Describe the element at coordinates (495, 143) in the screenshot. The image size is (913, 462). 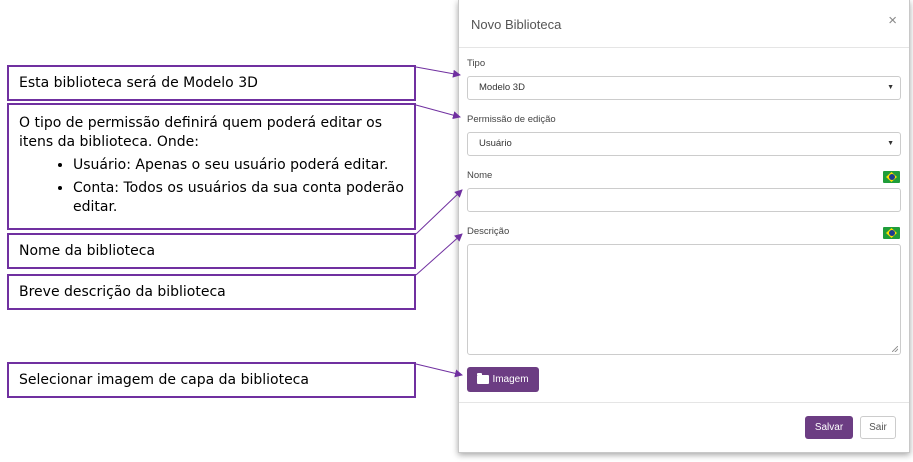
I see `permission-select-value: Usuário` at that location.